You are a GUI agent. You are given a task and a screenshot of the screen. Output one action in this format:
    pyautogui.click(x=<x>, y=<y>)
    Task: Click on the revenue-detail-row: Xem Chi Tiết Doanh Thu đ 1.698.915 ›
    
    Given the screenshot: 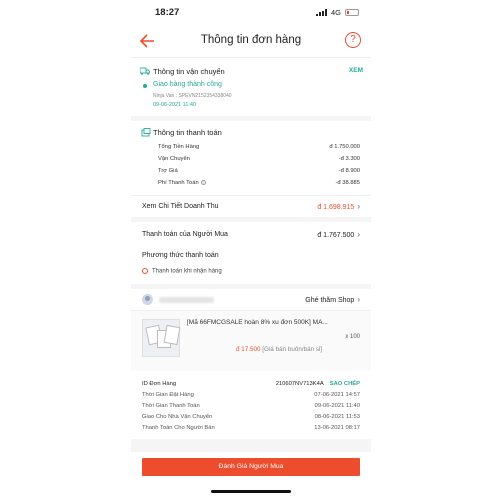 What is the action you would take?
    pyautogui.click(x=251, y=206)
    